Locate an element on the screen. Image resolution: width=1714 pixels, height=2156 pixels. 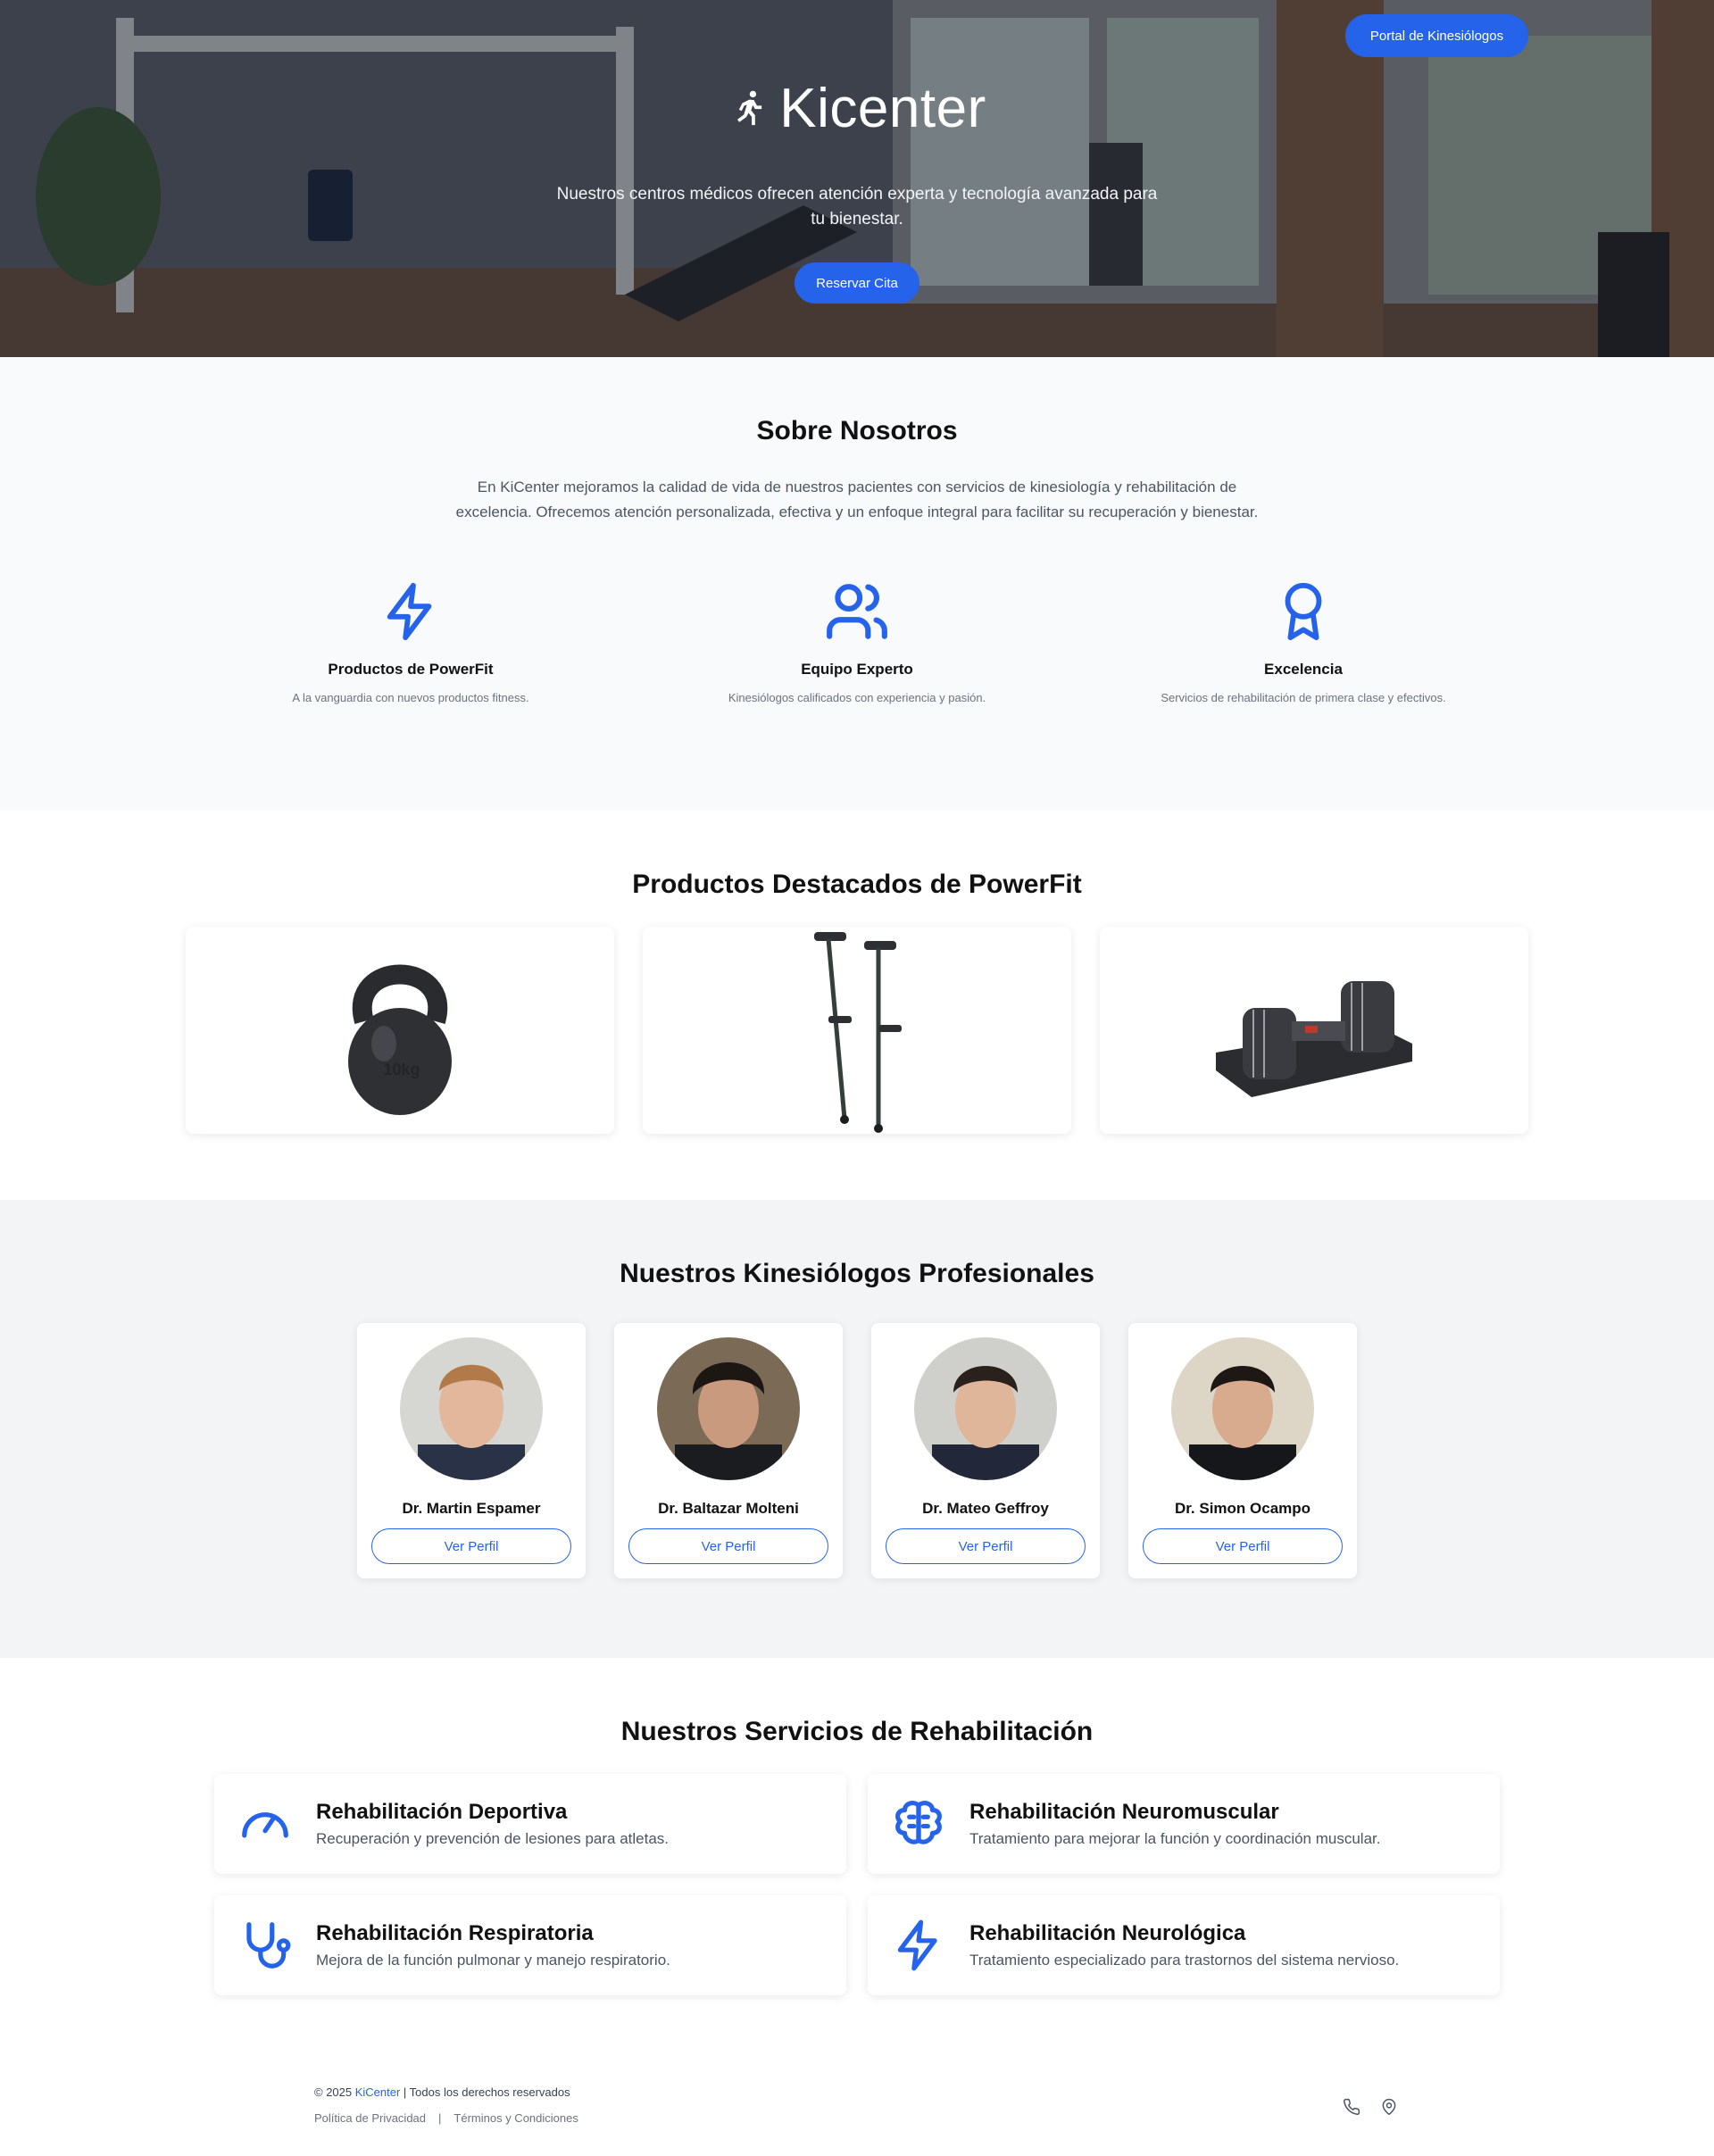
reservar-cita-button: Reservar Cita is located at coordinates (857, 283).